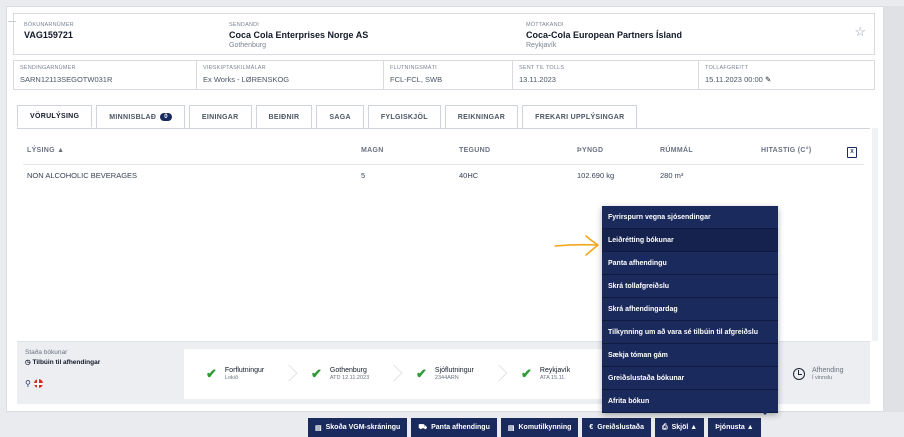  What do you see at coordinates (231, 378) in the screenshot?
I see `step-sub: Lokið` at bounding box center [231, 378].